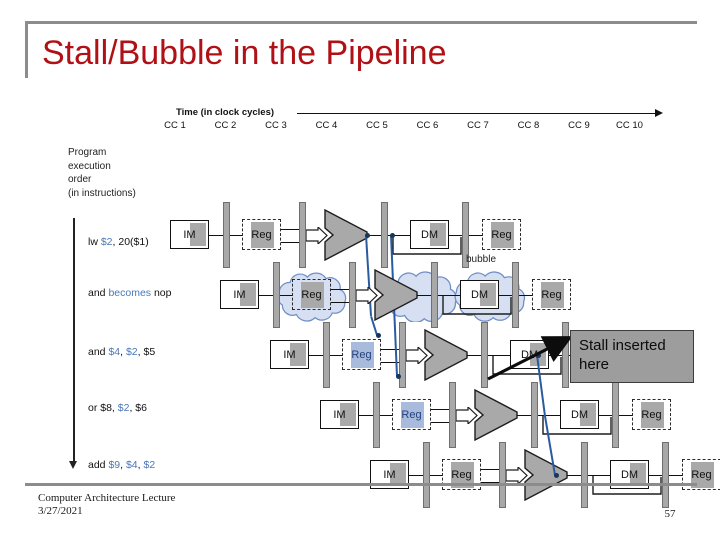 This screenshot has width=720, height=540. What do you see at coordinates (427, 125) in the screenshot?
I see `clock-cycle-label: CC 6` at bounding box center [427, 125].